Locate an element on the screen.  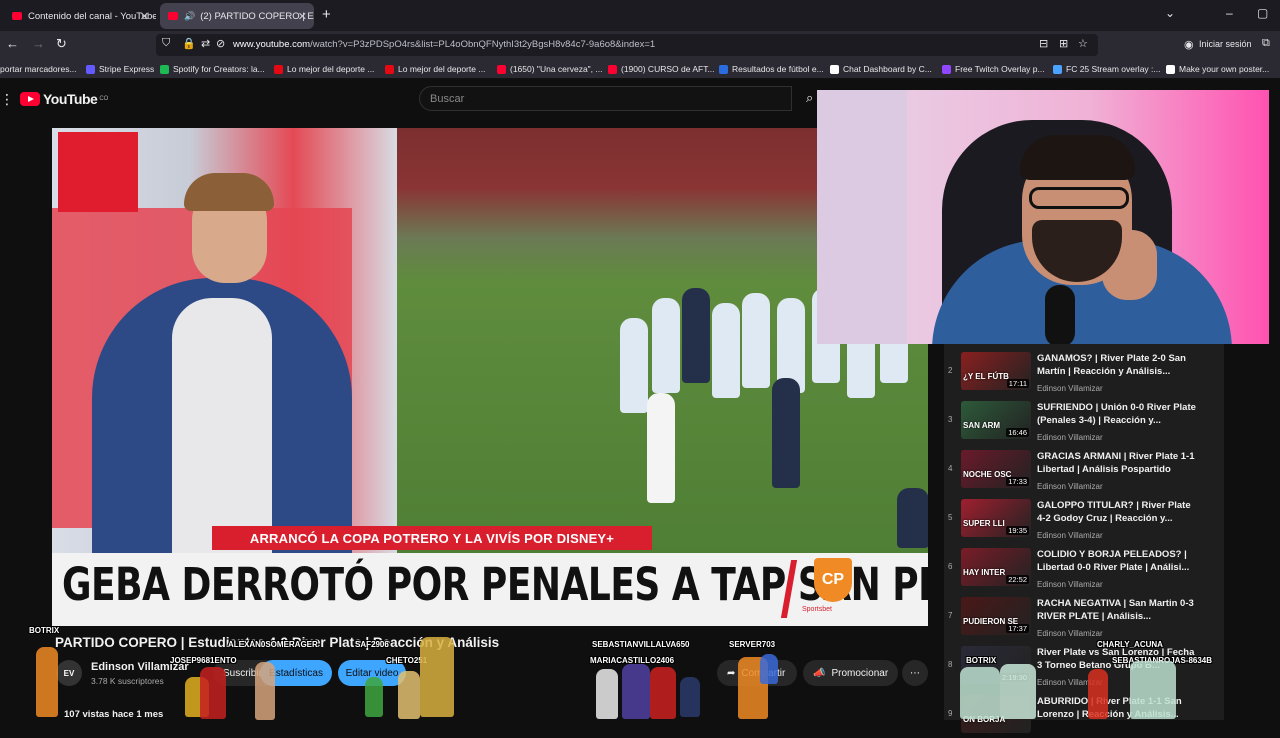
overlay-viewer-name: BOTRIX is located at coordinates (981, 660).